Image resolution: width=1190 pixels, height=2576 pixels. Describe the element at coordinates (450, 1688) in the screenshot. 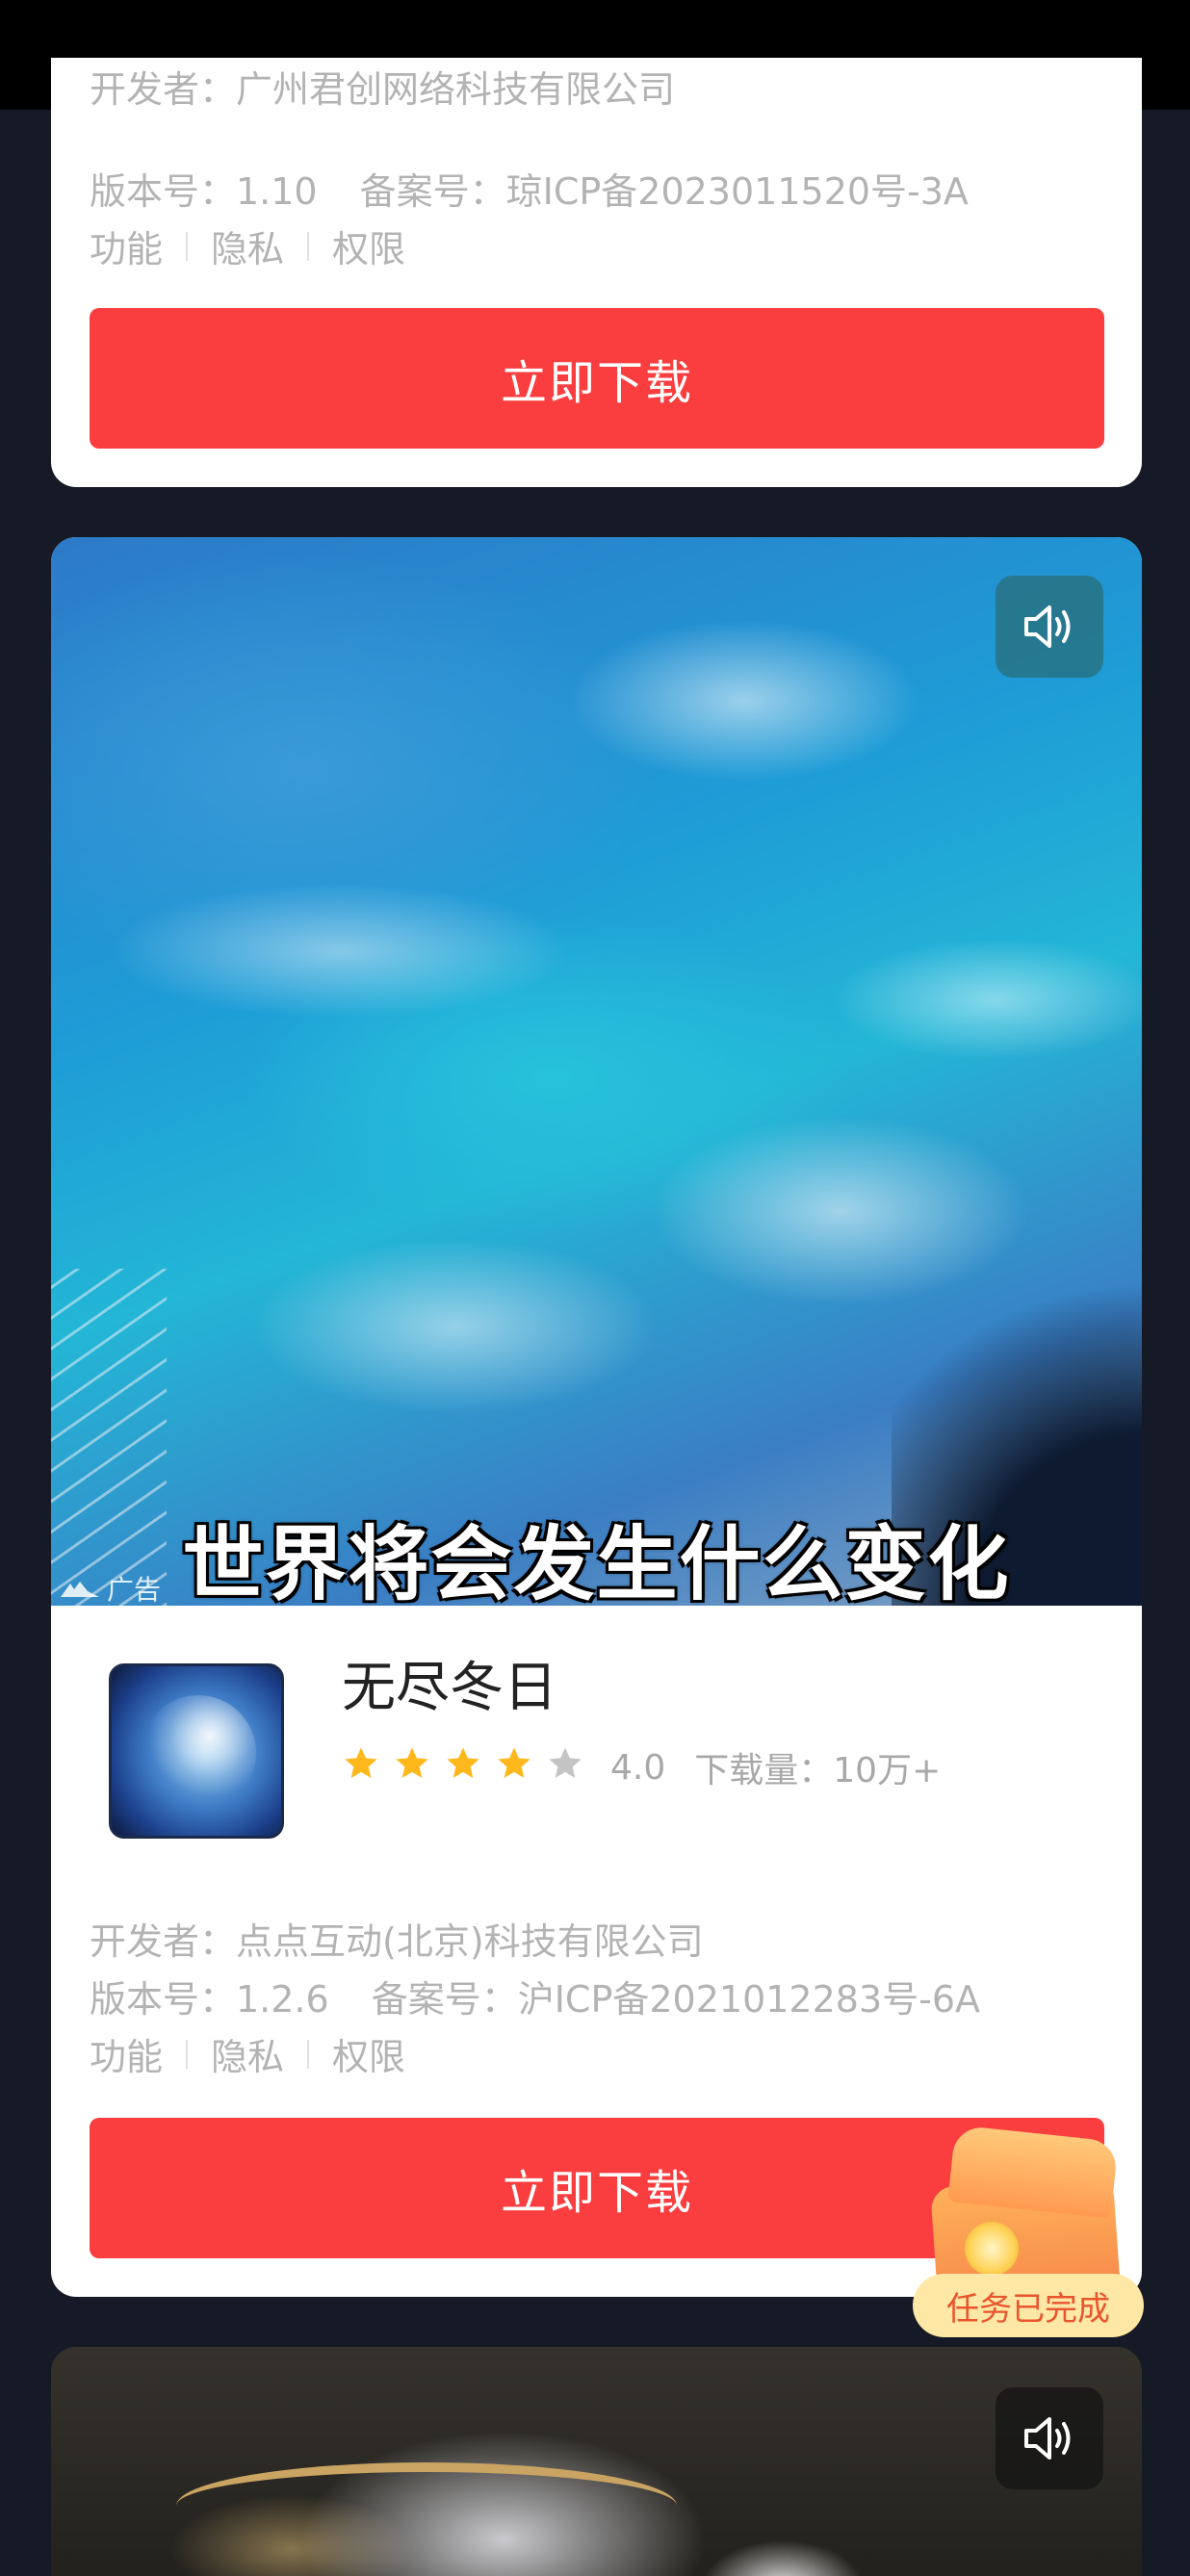

I see `app-name: 无尽冬日` at that location.